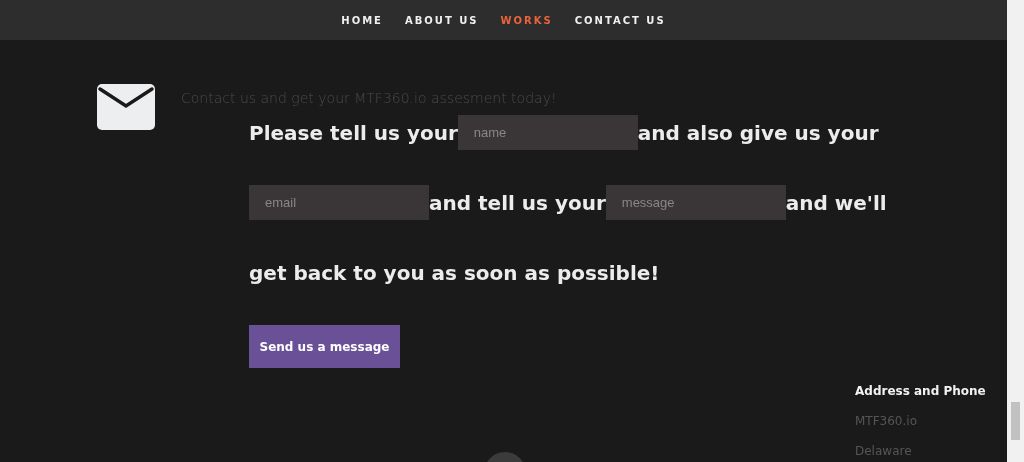 This screenshot has width=1024, height=462. What do you see at coordinates (441, 20) in the screenshot?
I see `nav-link: ABOUT US` at bounding box center [441, 20].